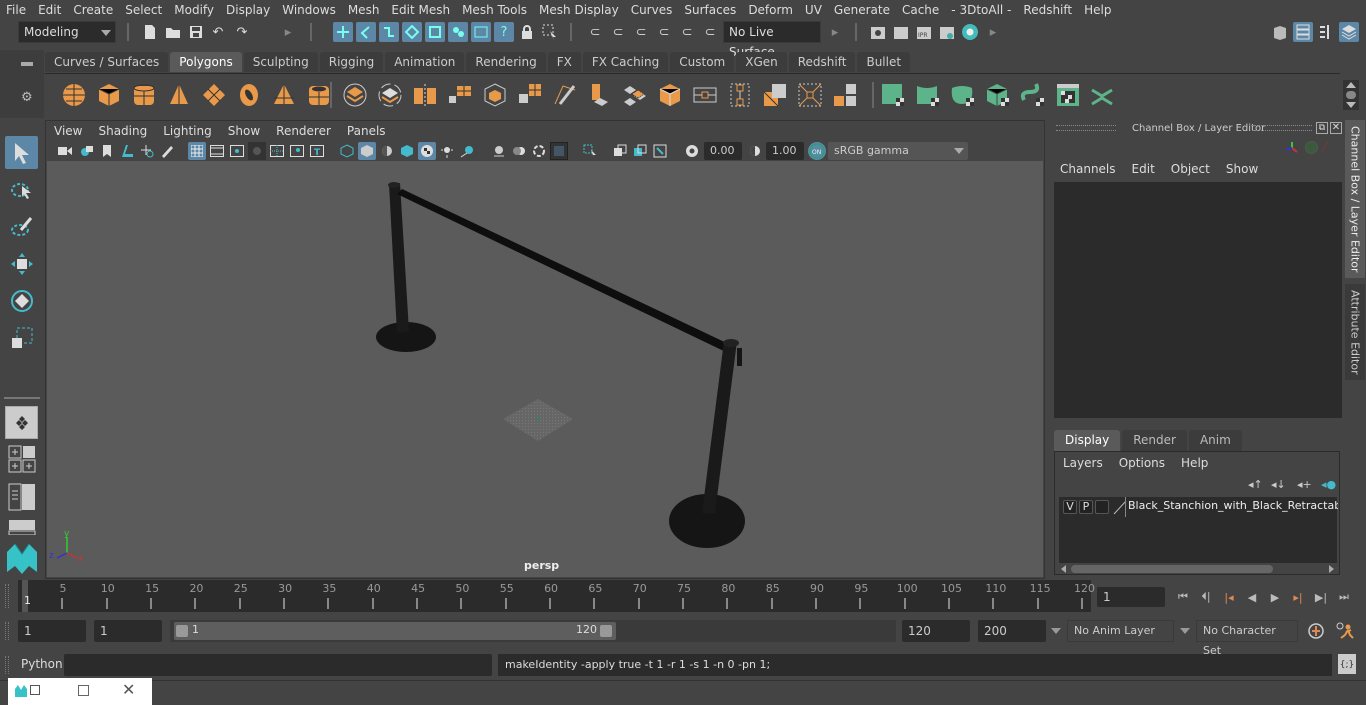  Describe the element at coordinates (600, 95) in the screenshot. I see `extract-icon` at that location.